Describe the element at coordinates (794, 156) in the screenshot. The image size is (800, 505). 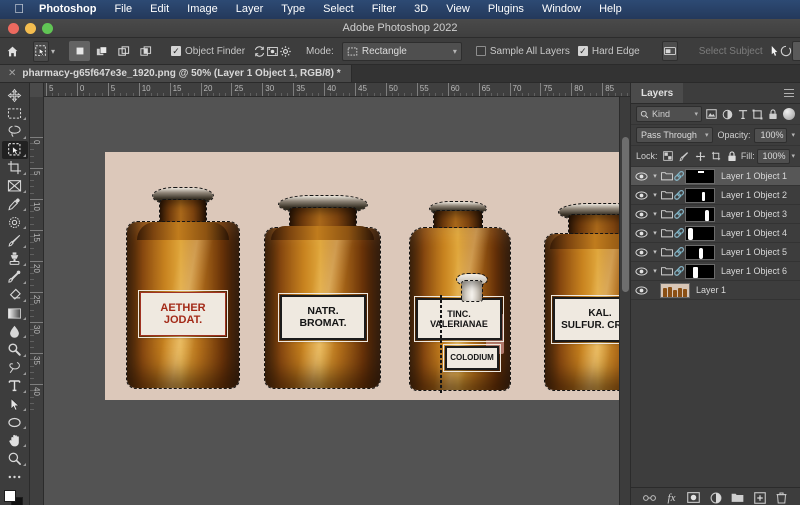
I see `fill-chevron-down-icon: ▾` at that location.